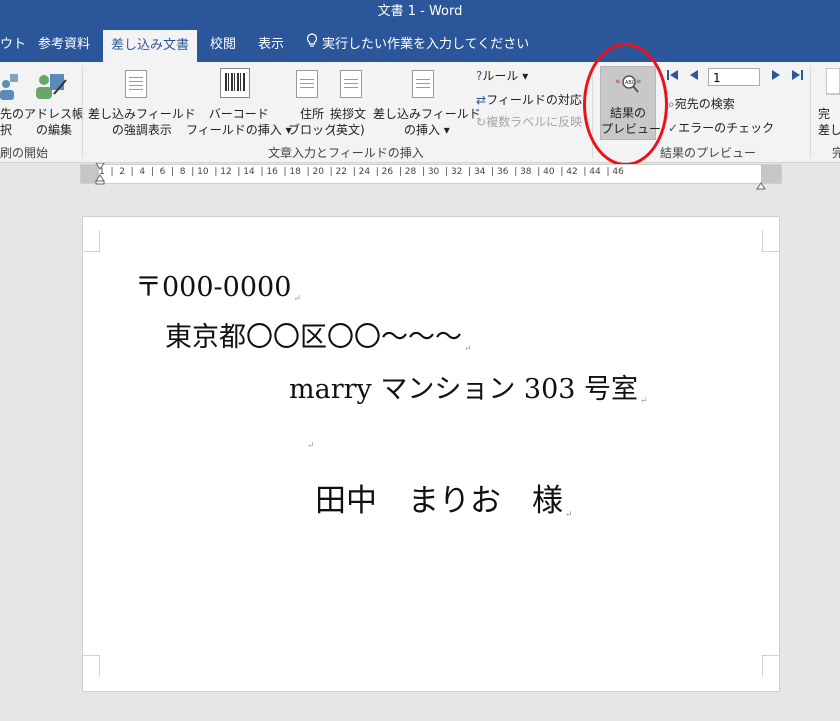 Image resolution: width=840 pixels, height=721 pixels. What do you see at coordinates (351, 84) in the screenshot?
I see `greeting-line-icon` at bounding box center [351, 84].